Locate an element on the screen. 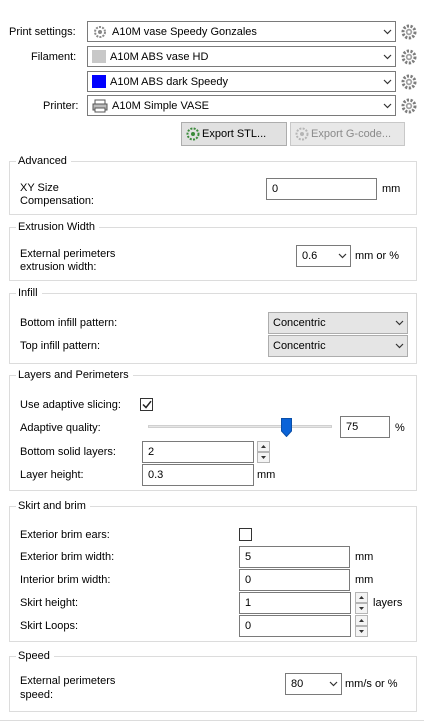 The height and width of the screenshot is (725, 424). ext-width-combo: 0.6 is located at coordinates (323, 256).